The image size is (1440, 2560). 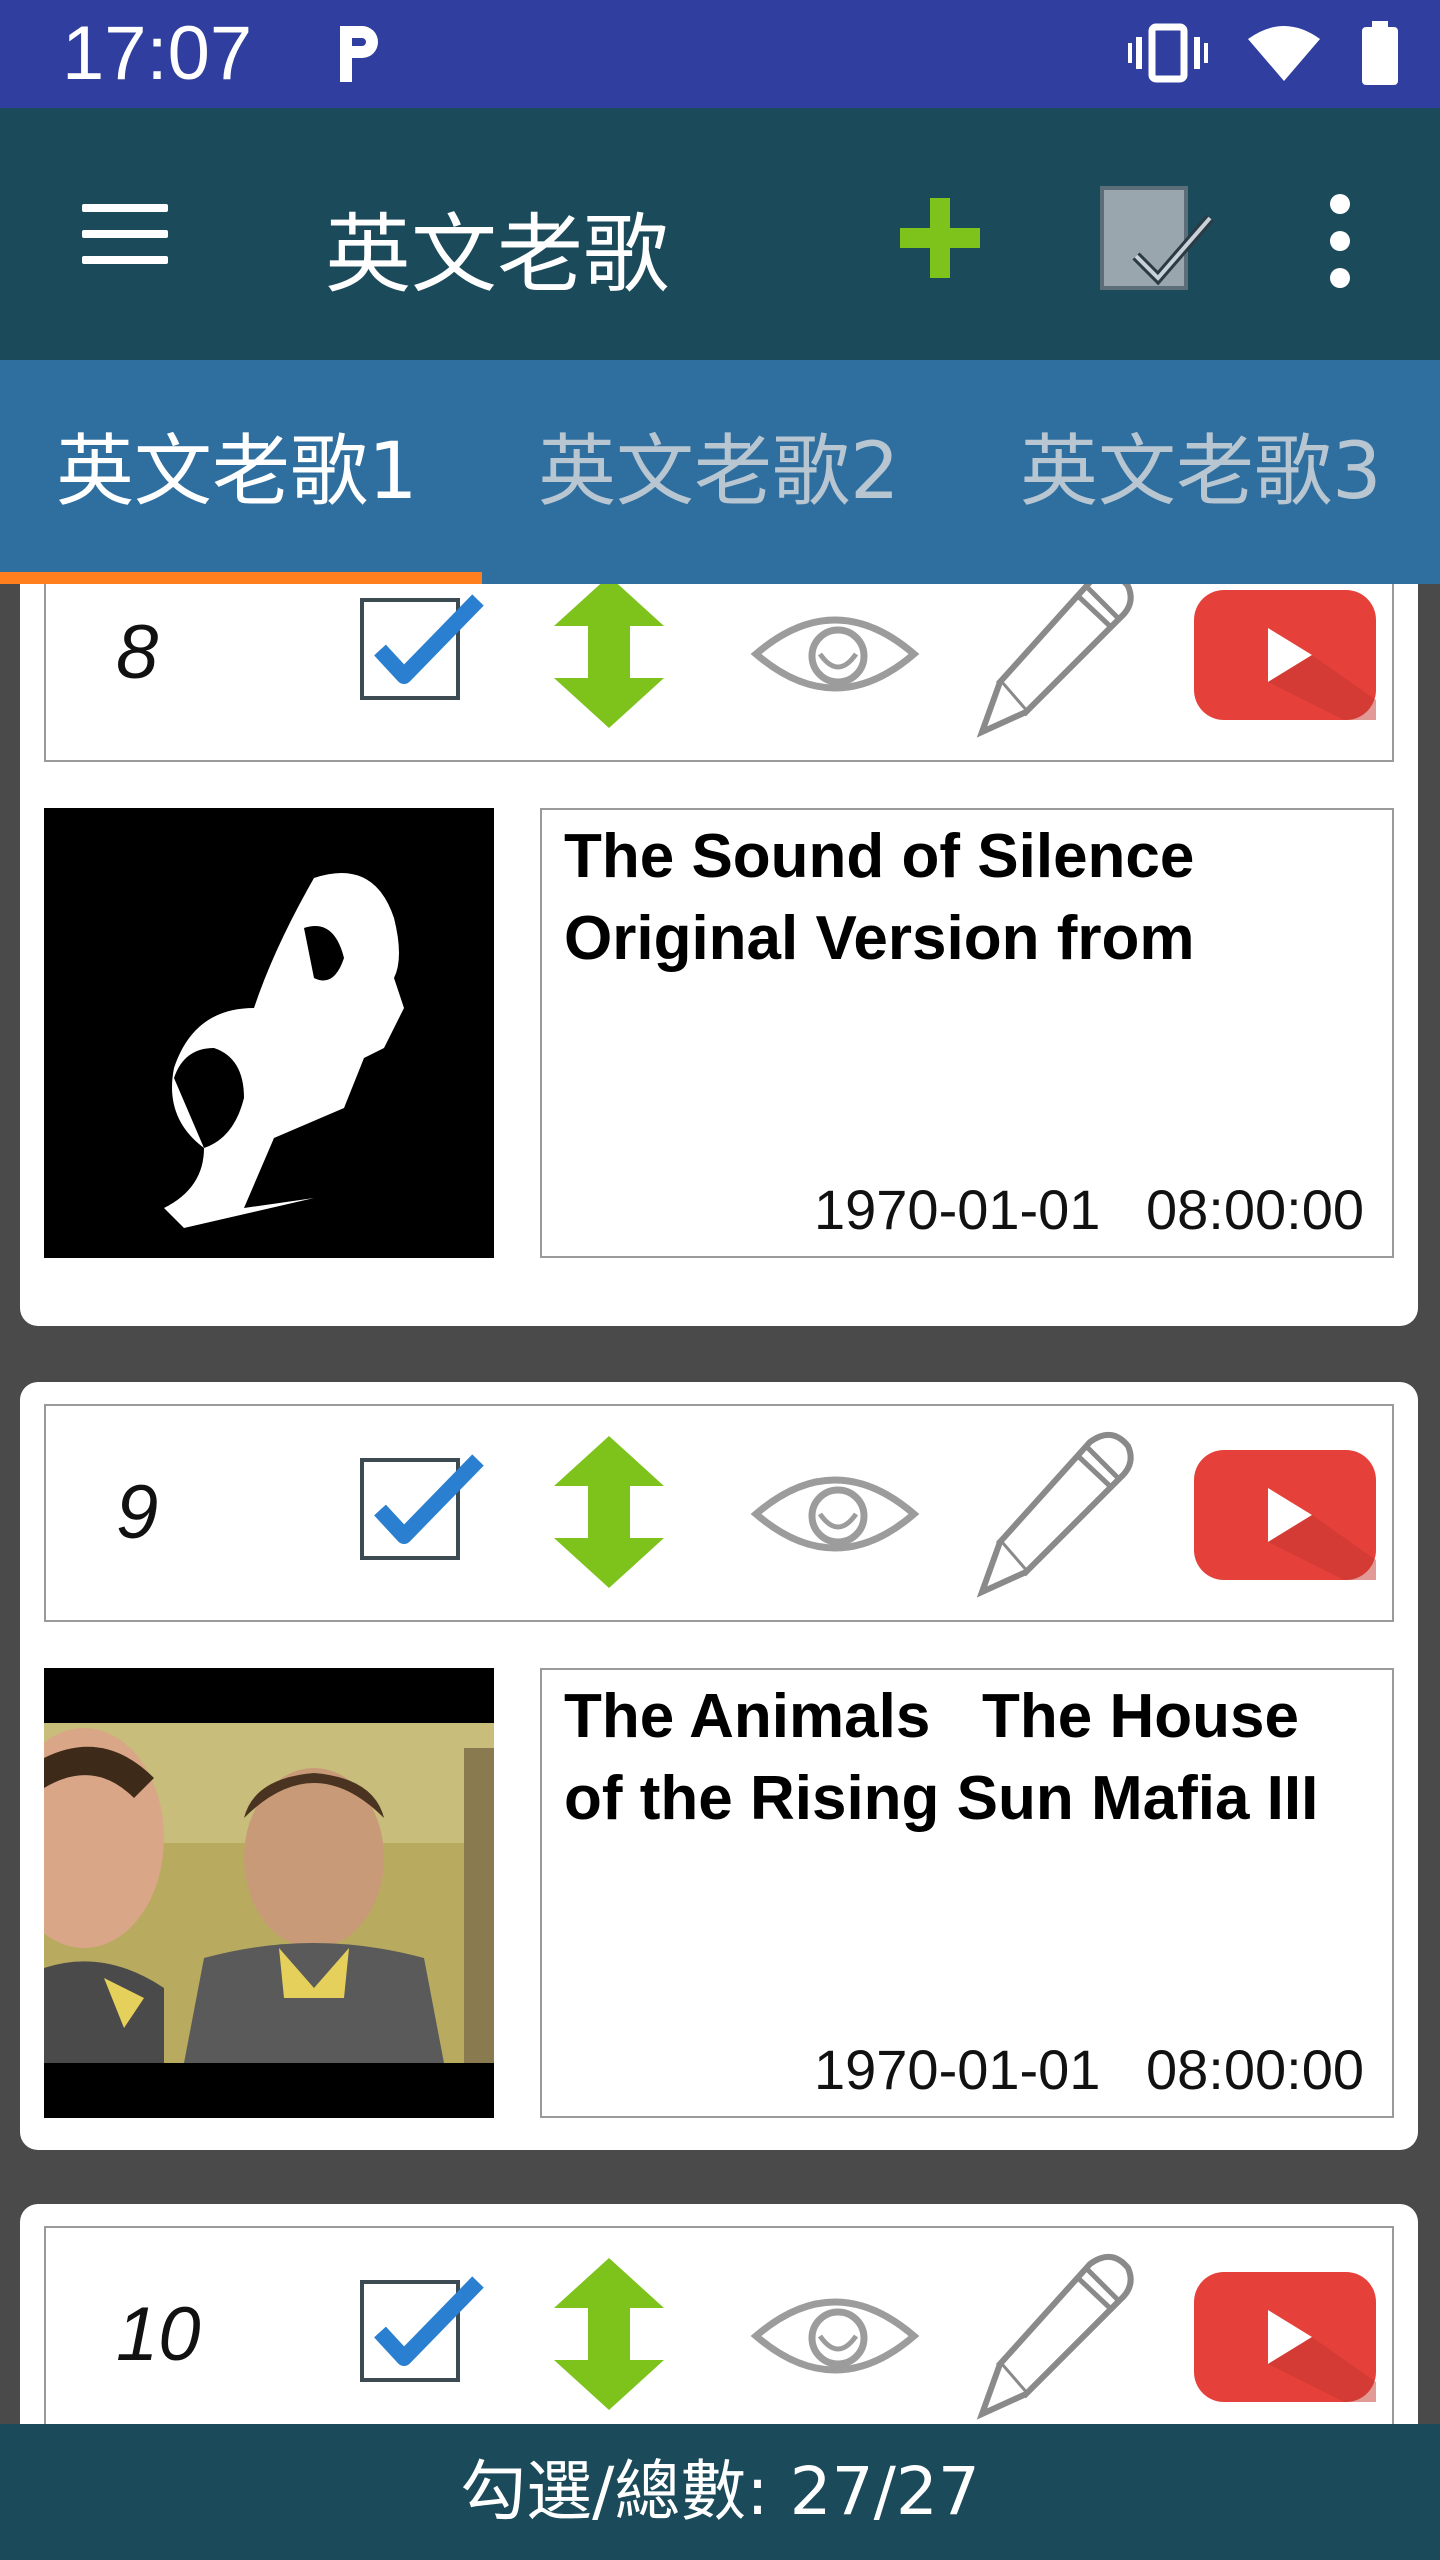 What do you see at coordinates (1201, 472) in the screenshot?
I see `tab-3: 英文老歌3` at bounding box center [1201, 472].